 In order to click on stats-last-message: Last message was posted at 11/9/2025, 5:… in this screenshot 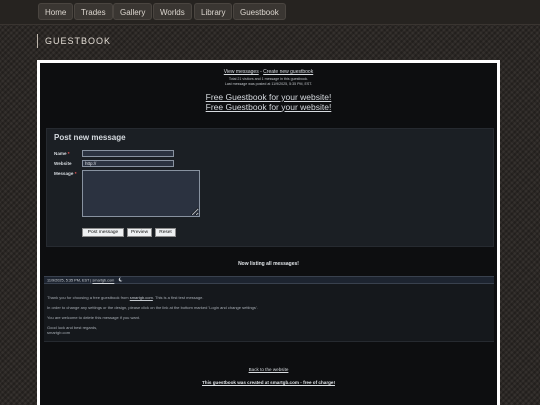, I will do `click(268, 83)`.